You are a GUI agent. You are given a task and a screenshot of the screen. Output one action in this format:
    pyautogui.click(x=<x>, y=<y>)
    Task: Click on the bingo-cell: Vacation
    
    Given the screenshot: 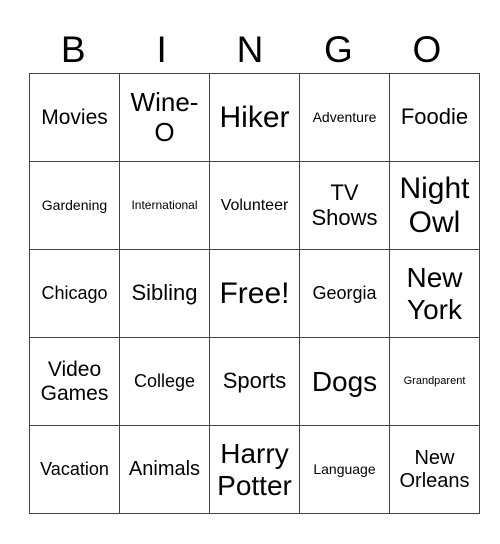 What is the action you would take?
    pyautogui.click(x=74, y=469)
    